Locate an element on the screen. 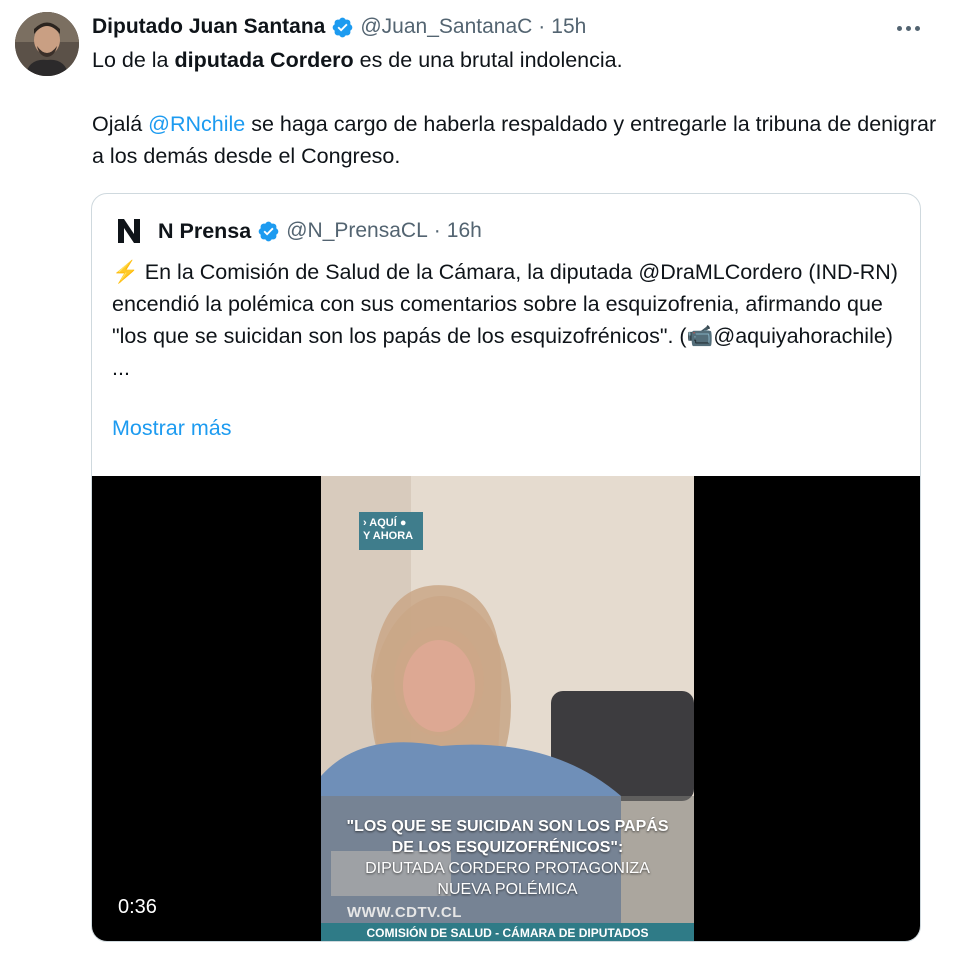 The height and width of the screenshot is (960, 964). show-more-link: Mostrar más is located at coordinates (171, 428).